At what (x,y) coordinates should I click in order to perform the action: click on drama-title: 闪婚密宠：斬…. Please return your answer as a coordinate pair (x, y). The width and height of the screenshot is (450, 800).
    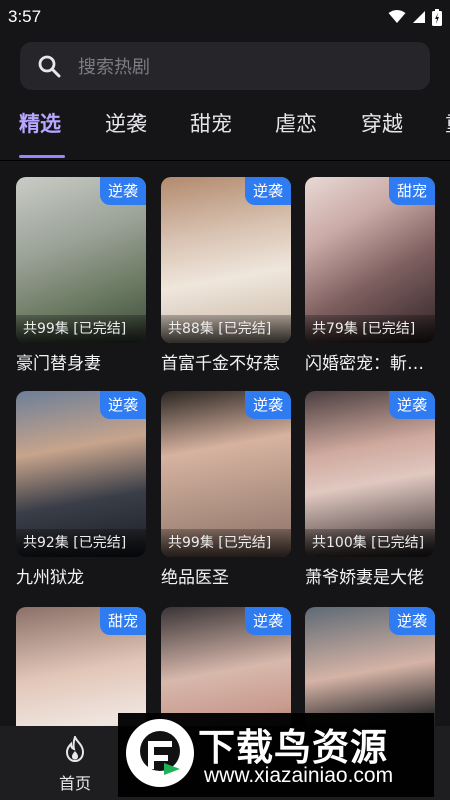
    Looking at the image, I should click on (370, 361).